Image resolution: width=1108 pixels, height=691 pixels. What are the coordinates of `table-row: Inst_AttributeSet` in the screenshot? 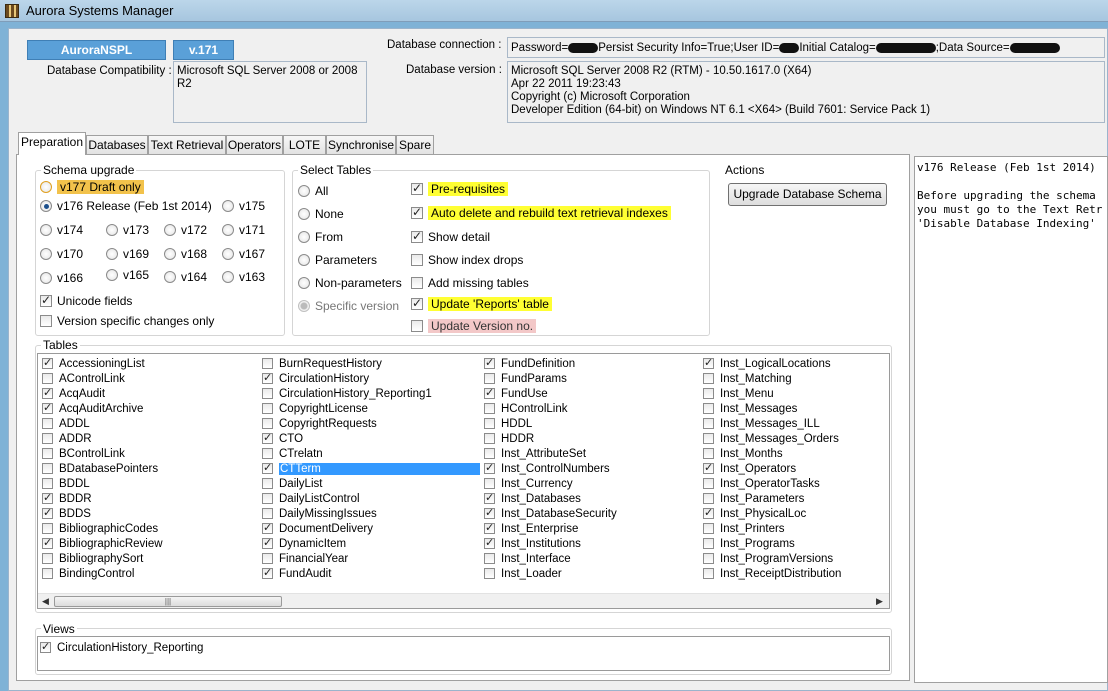 It's located at (592, 453).